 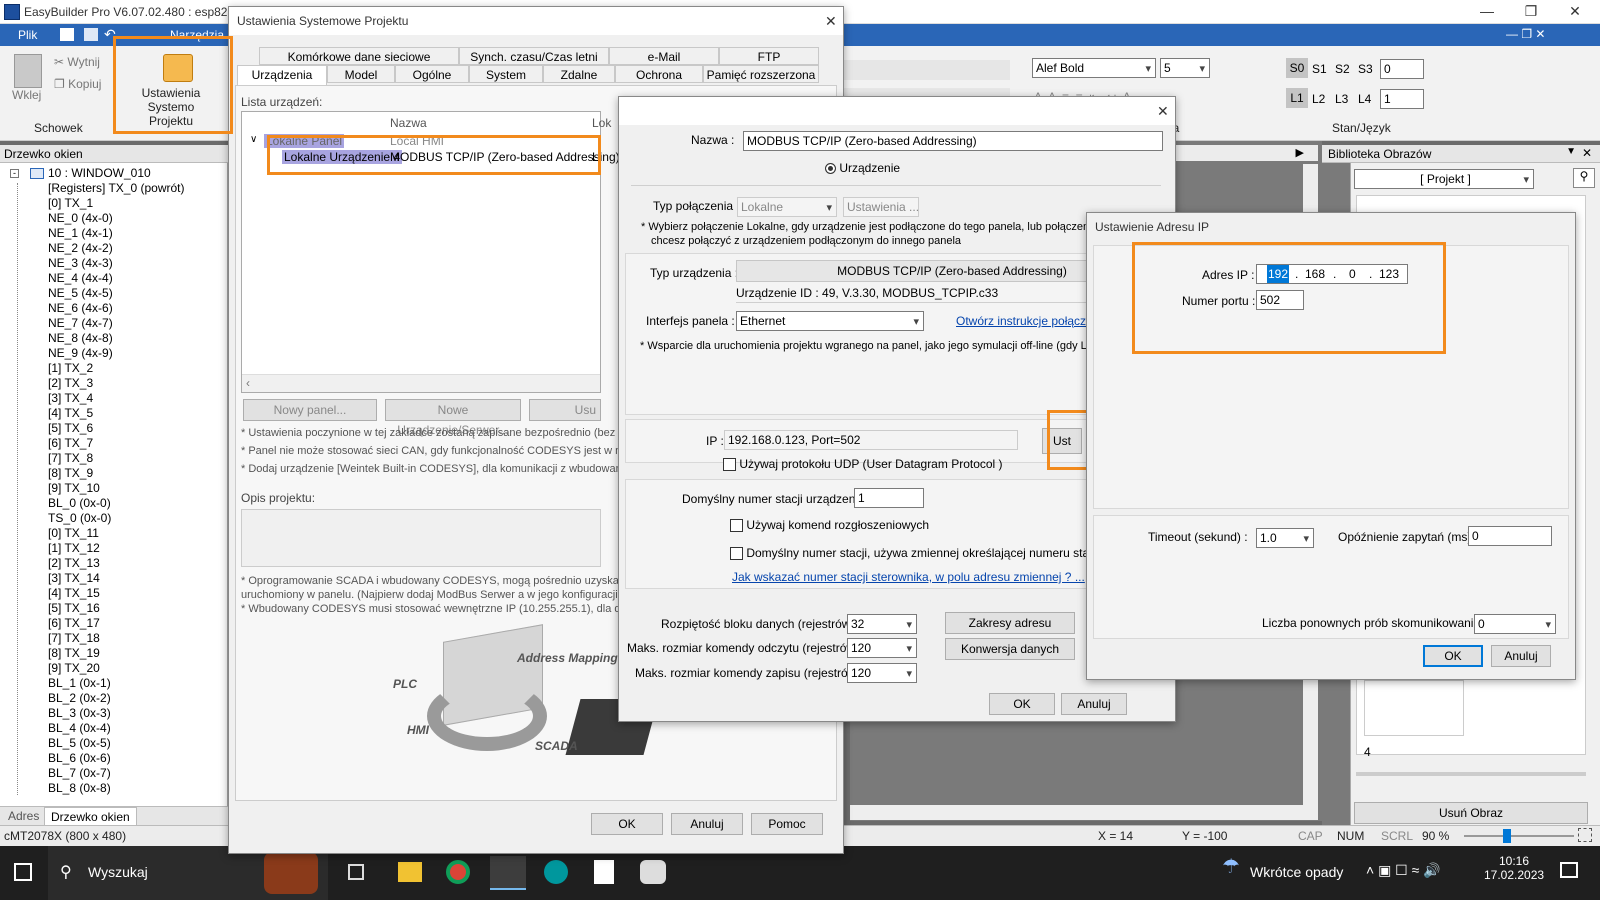 What do you see at coordinates (953, 141) in the screenshot?
I see `device-name-input: MODBUS TCP/IP (Zero-based Addressing)` at bounding box center [953, 141].